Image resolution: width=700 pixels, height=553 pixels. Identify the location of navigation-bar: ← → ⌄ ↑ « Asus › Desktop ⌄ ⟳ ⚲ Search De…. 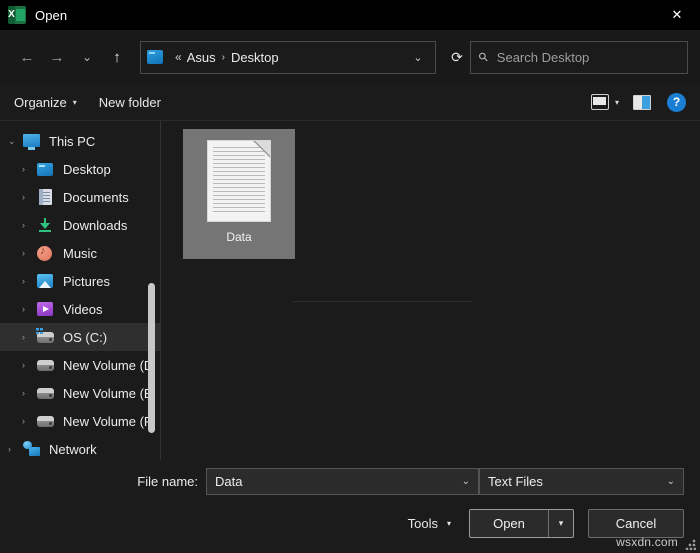
(350, 57).